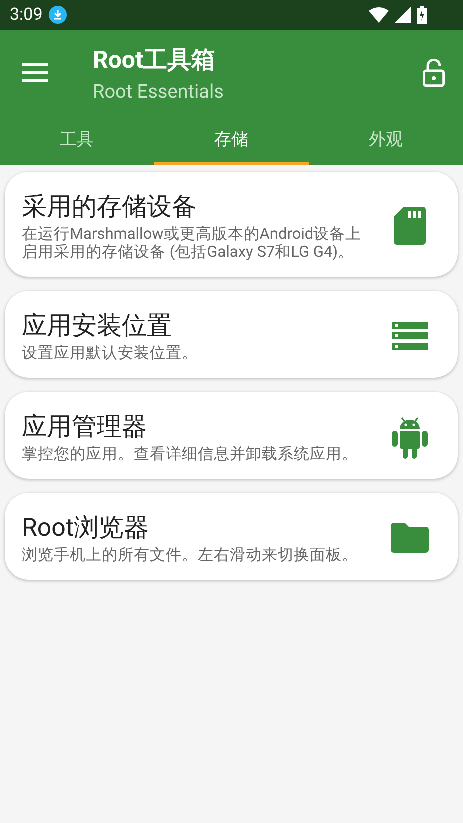 This screenshot has height=823, width=463. I want to click on card-title: 应用管理器, so click(85, 427).